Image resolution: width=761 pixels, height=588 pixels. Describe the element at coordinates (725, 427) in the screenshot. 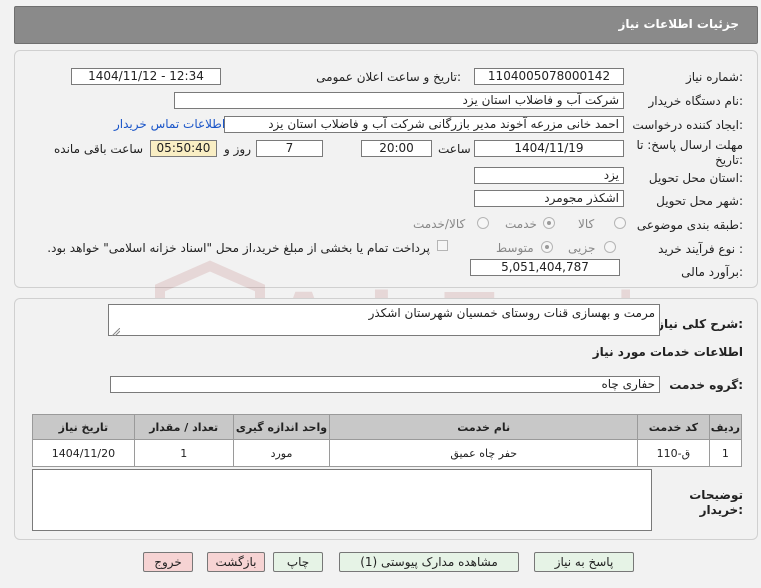

I see `col-row-header: ردیف` at that location.